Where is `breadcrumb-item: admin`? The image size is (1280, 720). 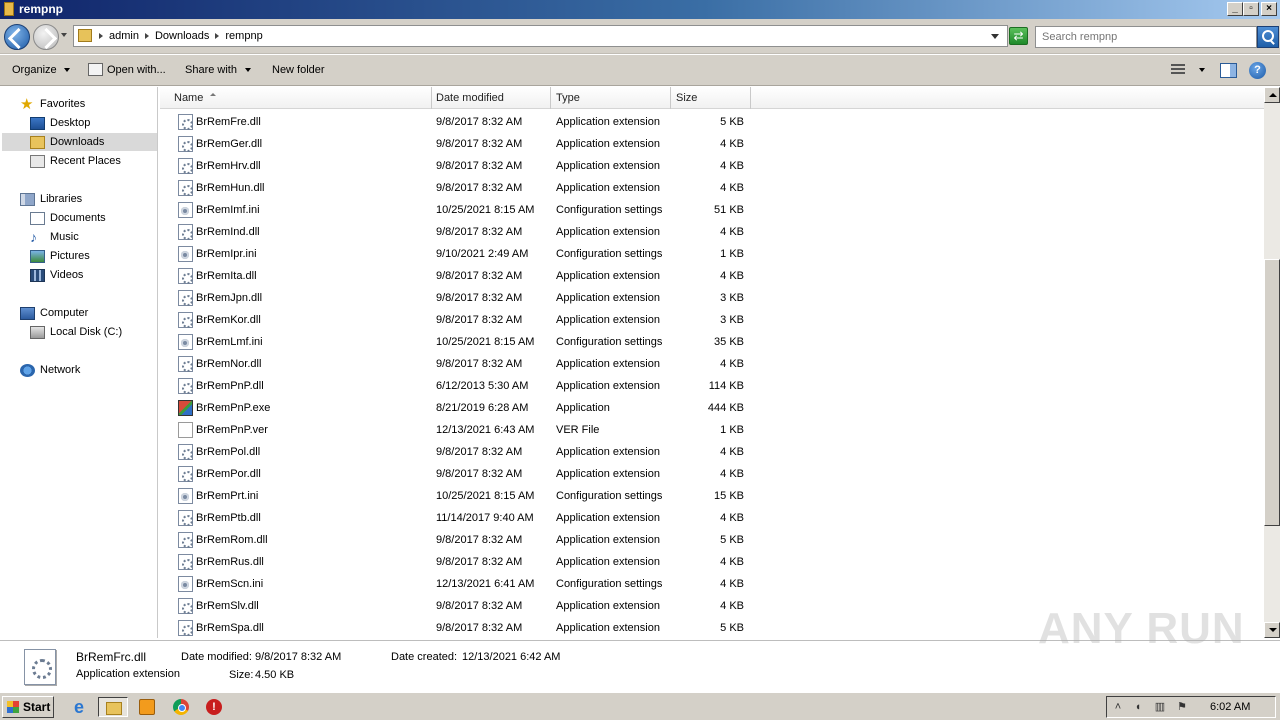 breadcrumb-item: admin is located at coordinates (124, 36).